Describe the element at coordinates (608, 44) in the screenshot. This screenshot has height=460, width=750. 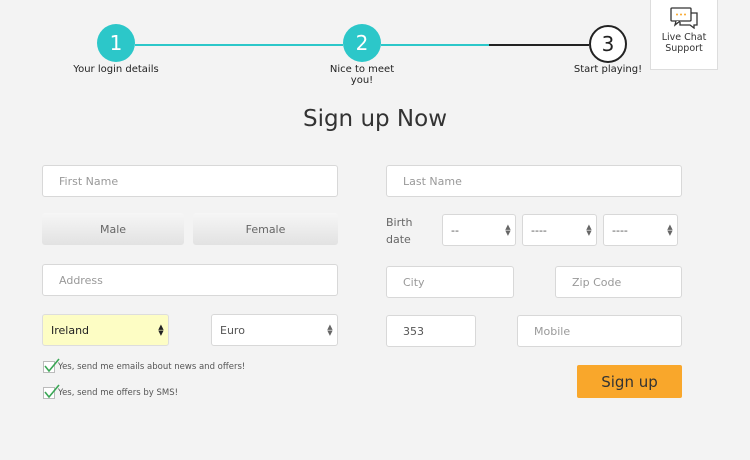
I see `step-3-circle: 3` at that location.